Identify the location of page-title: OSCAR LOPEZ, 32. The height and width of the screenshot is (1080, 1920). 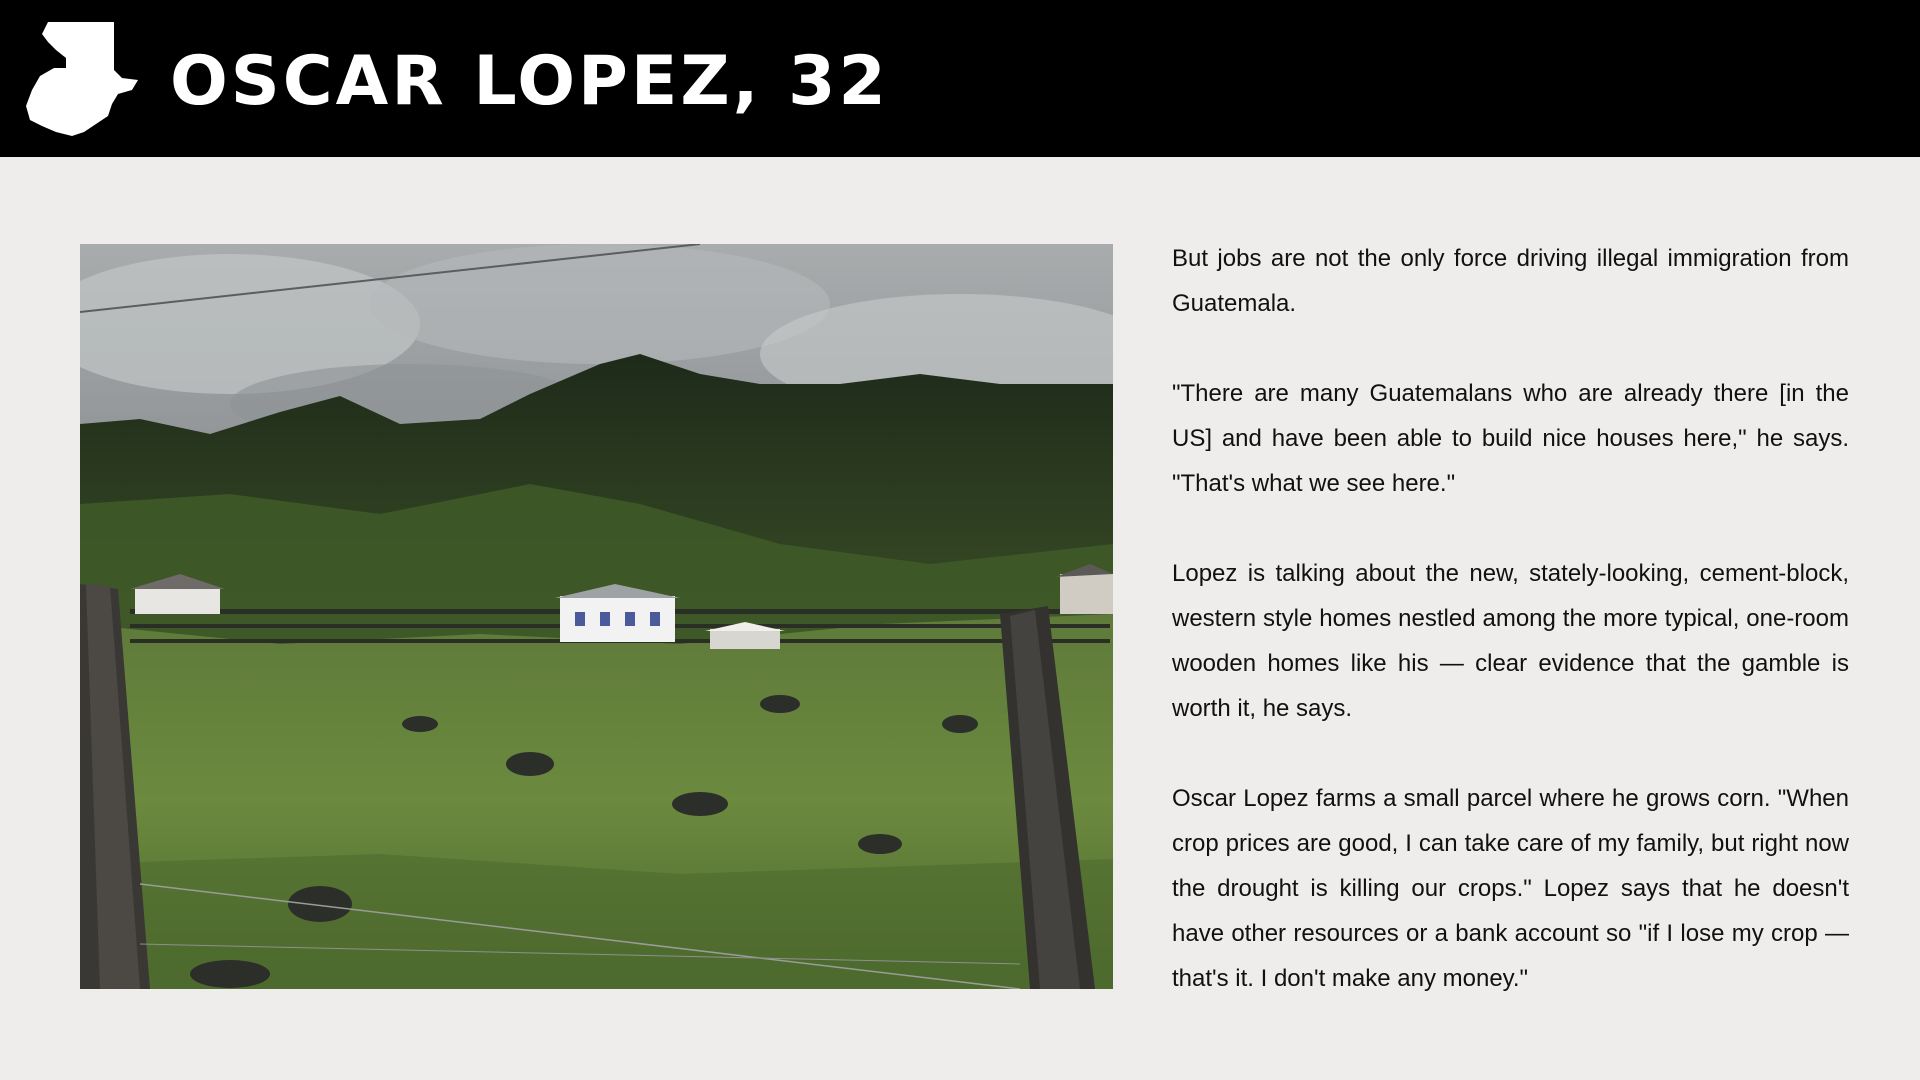
(529, 81).